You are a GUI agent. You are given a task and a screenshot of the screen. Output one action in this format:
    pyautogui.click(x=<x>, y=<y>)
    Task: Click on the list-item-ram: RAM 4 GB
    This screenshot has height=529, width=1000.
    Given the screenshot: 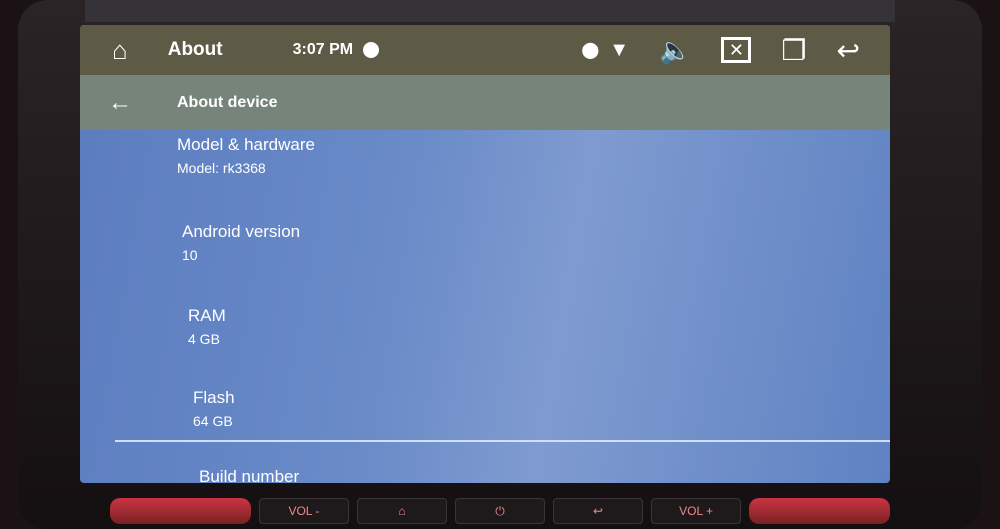 What is the action you would take?
    pyautogui.click(x=207, y=326)
    